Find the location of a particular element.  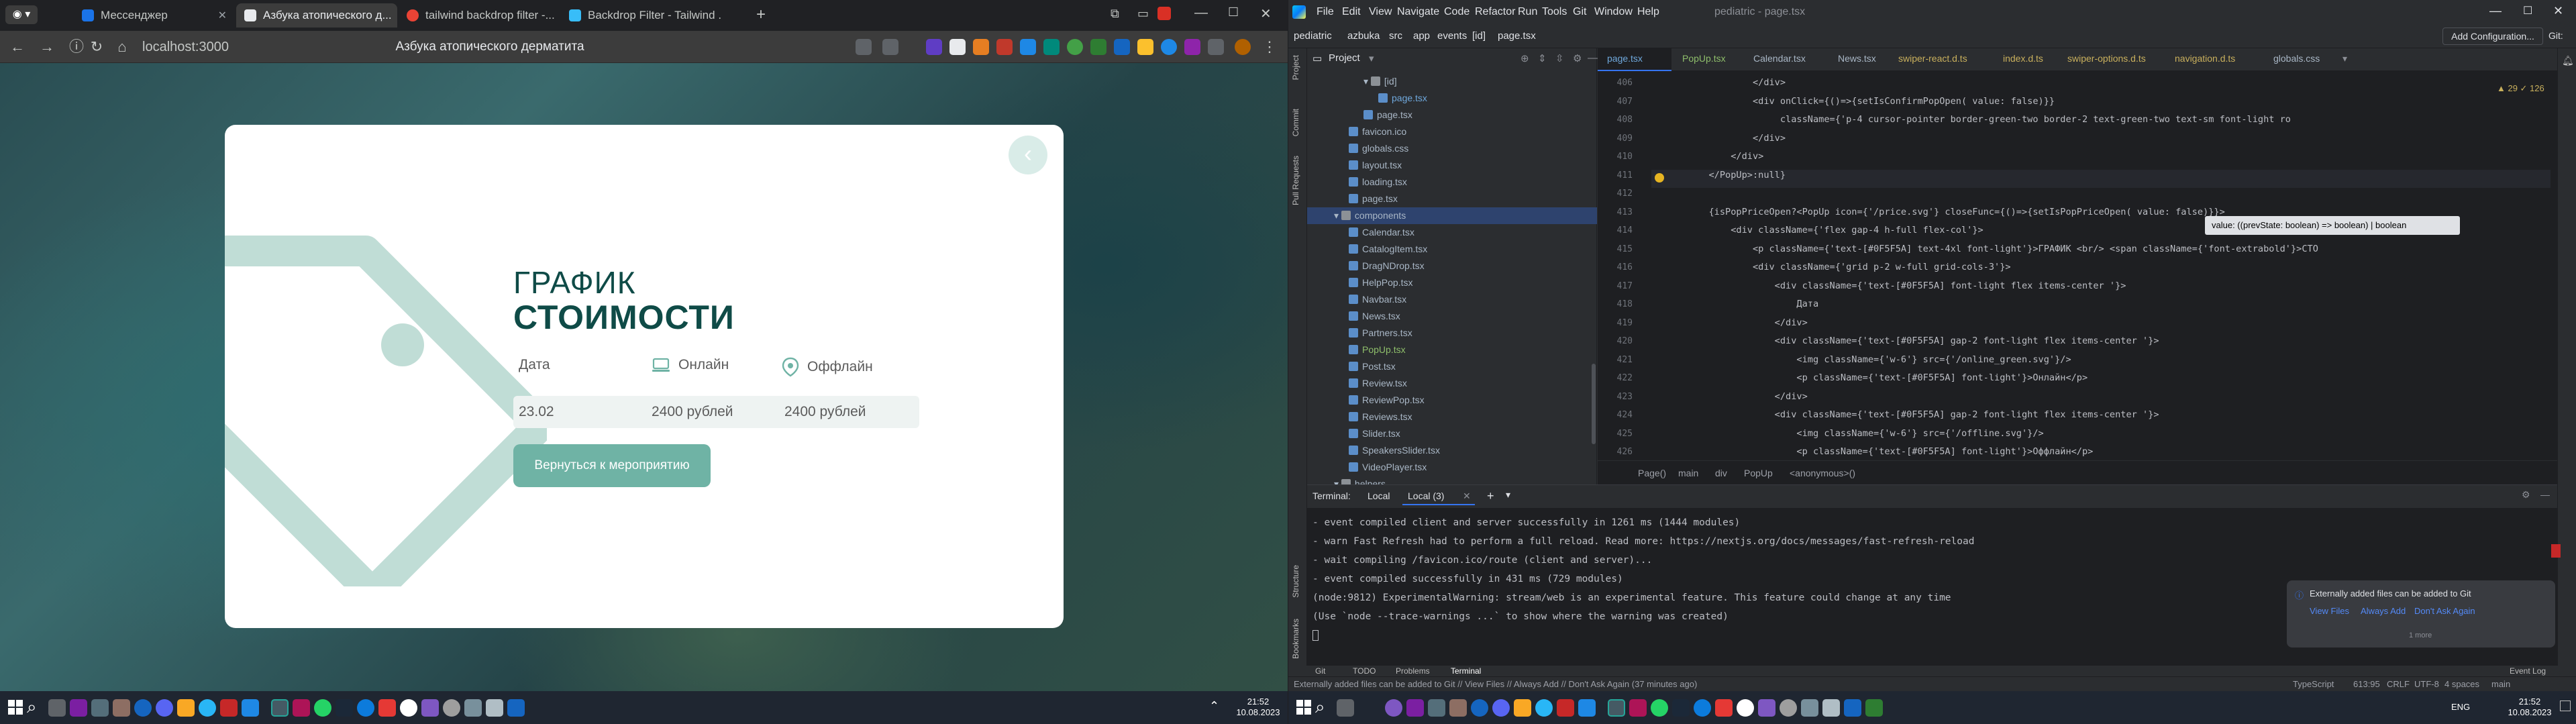

browser-menu-icon: ⋮ is located at coordinates (1269, 47).